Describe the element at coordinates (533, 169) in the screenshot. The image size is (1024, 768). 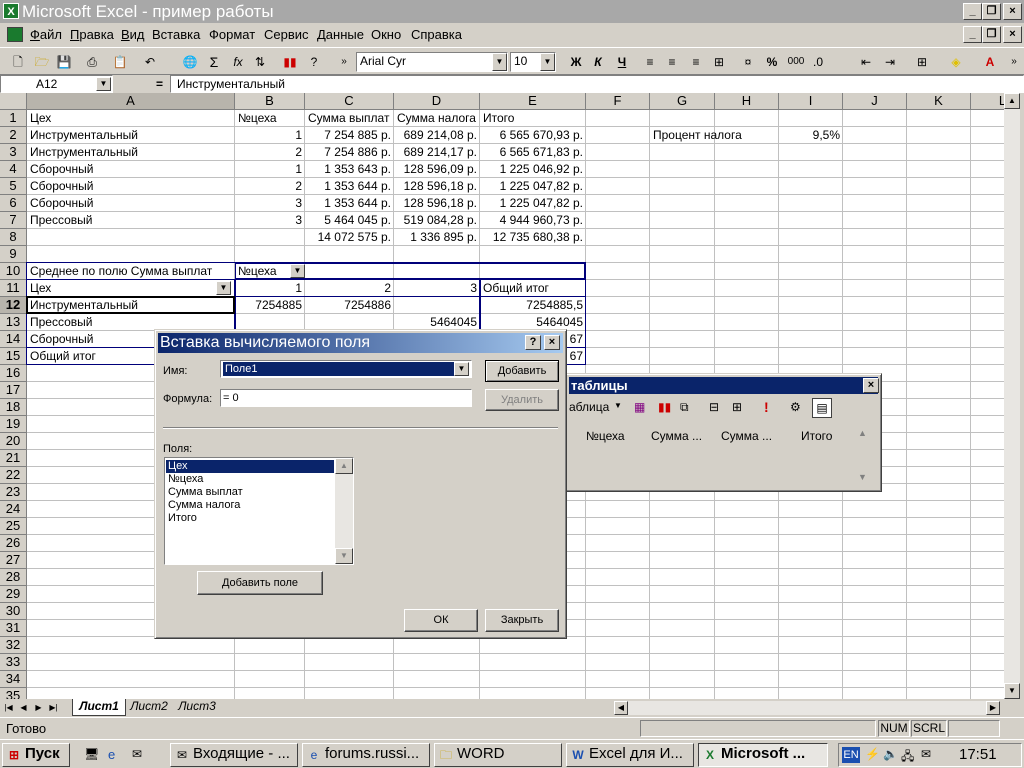
I see `cell-e4: 1 225 046,92 р.` at that location.